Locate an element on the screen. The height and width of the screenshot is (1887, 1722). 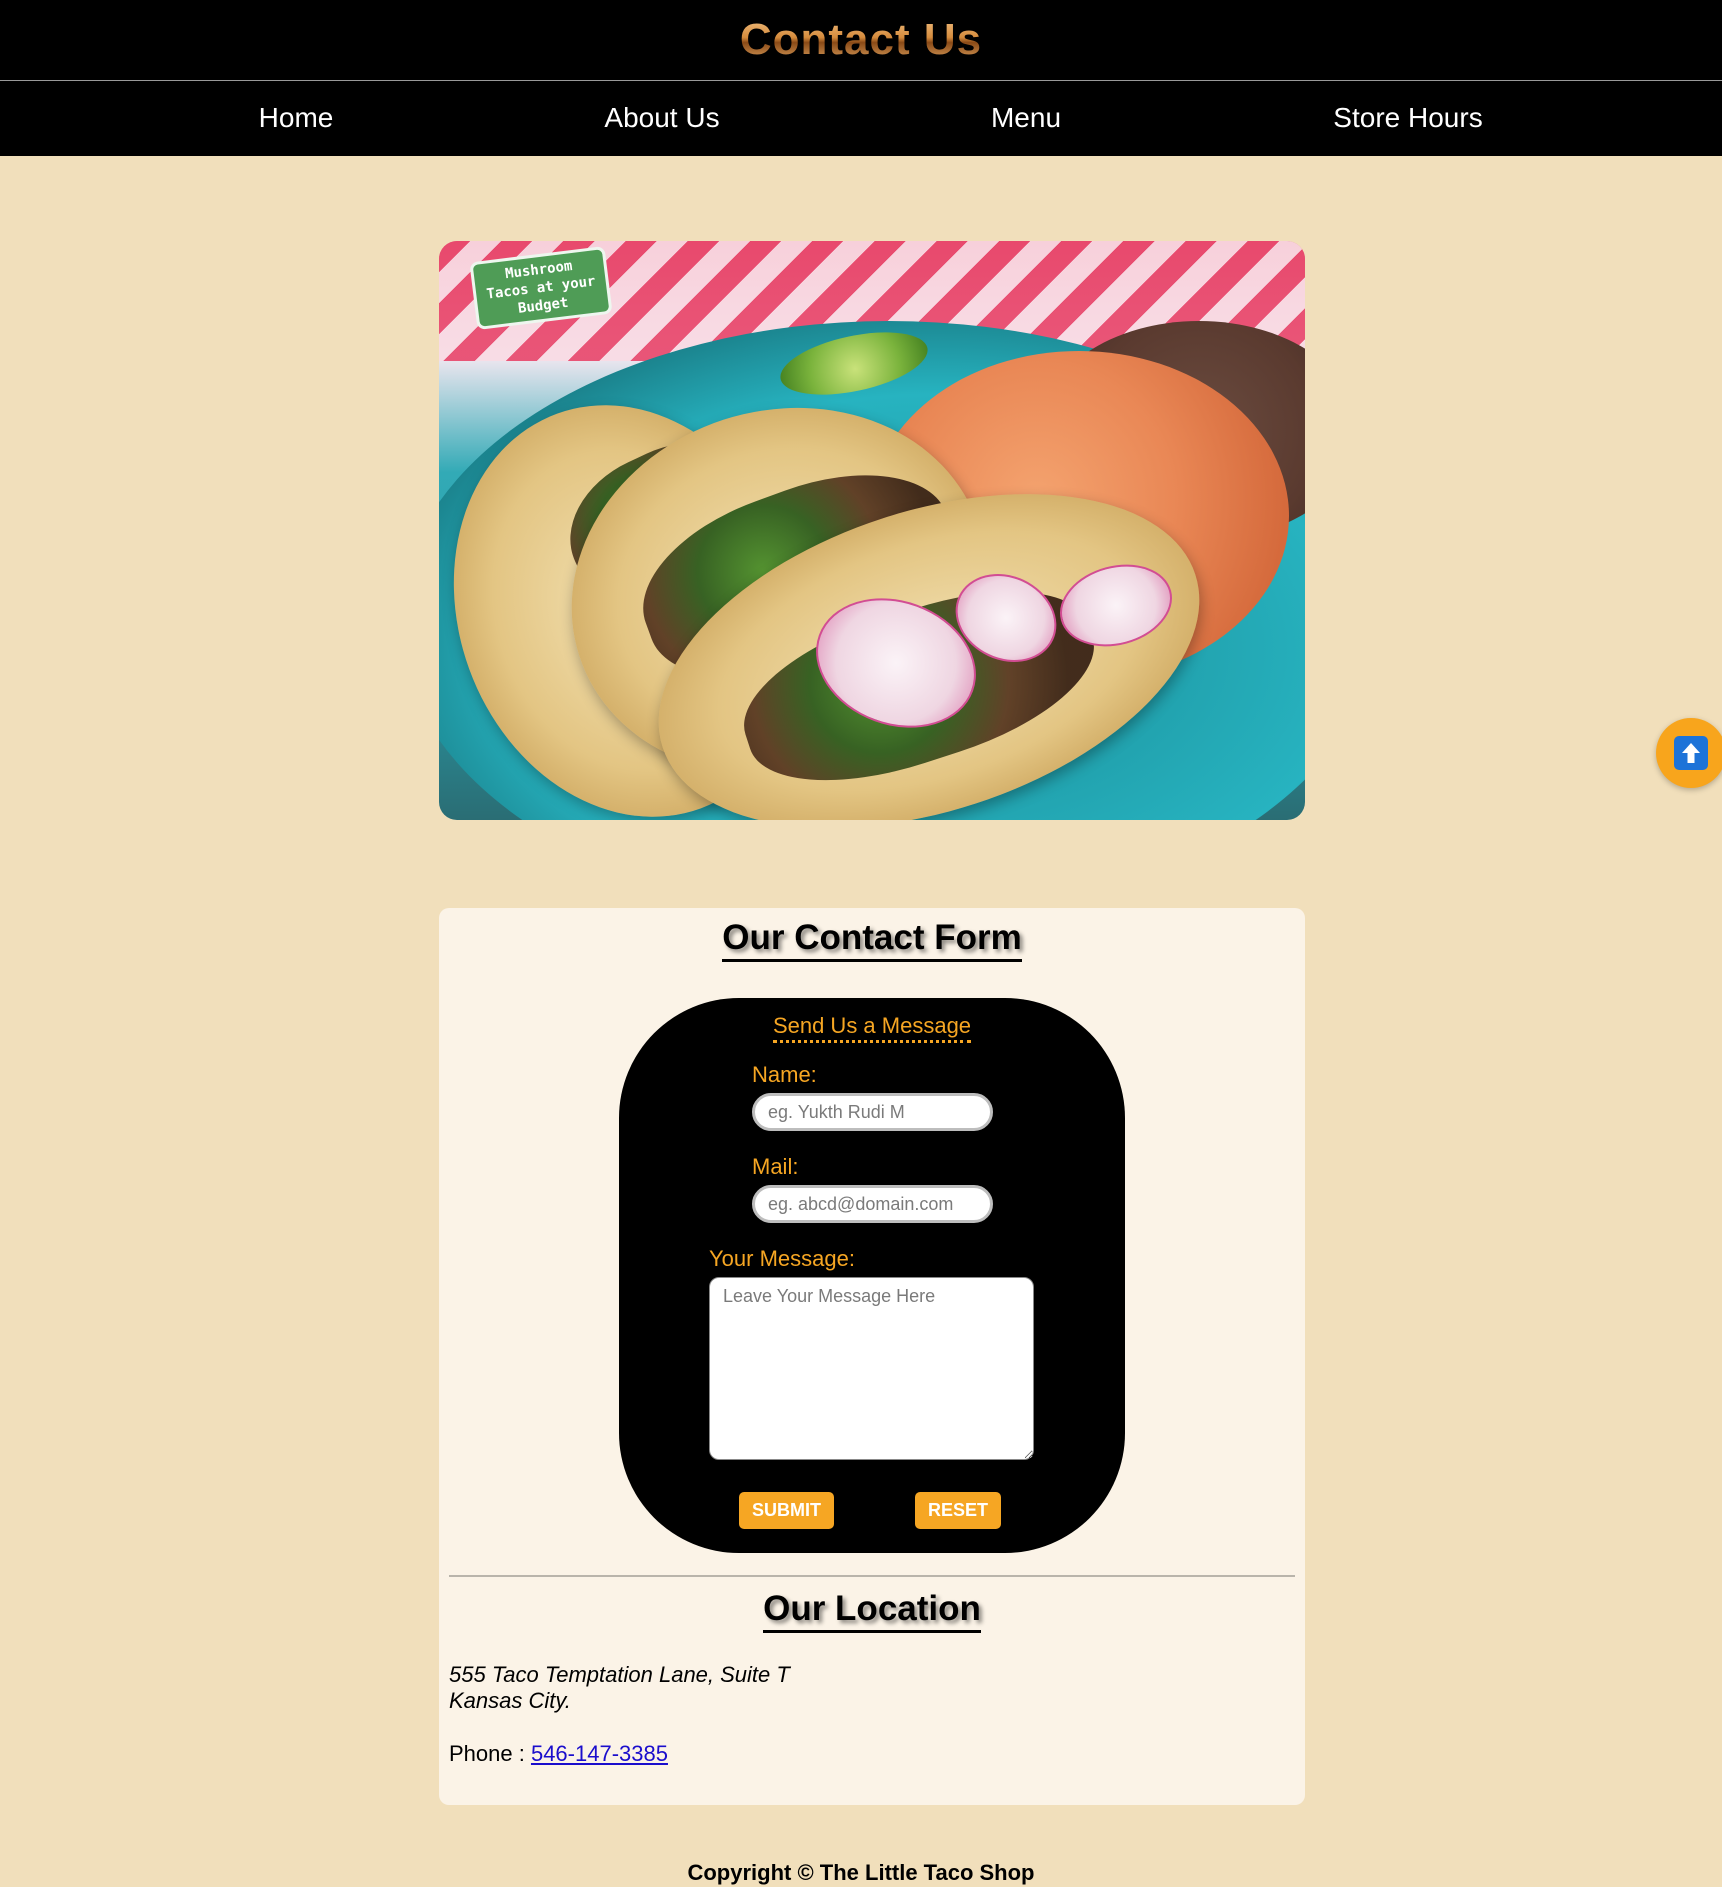
arrow-up-icon is located at coordinates (1691, 753).